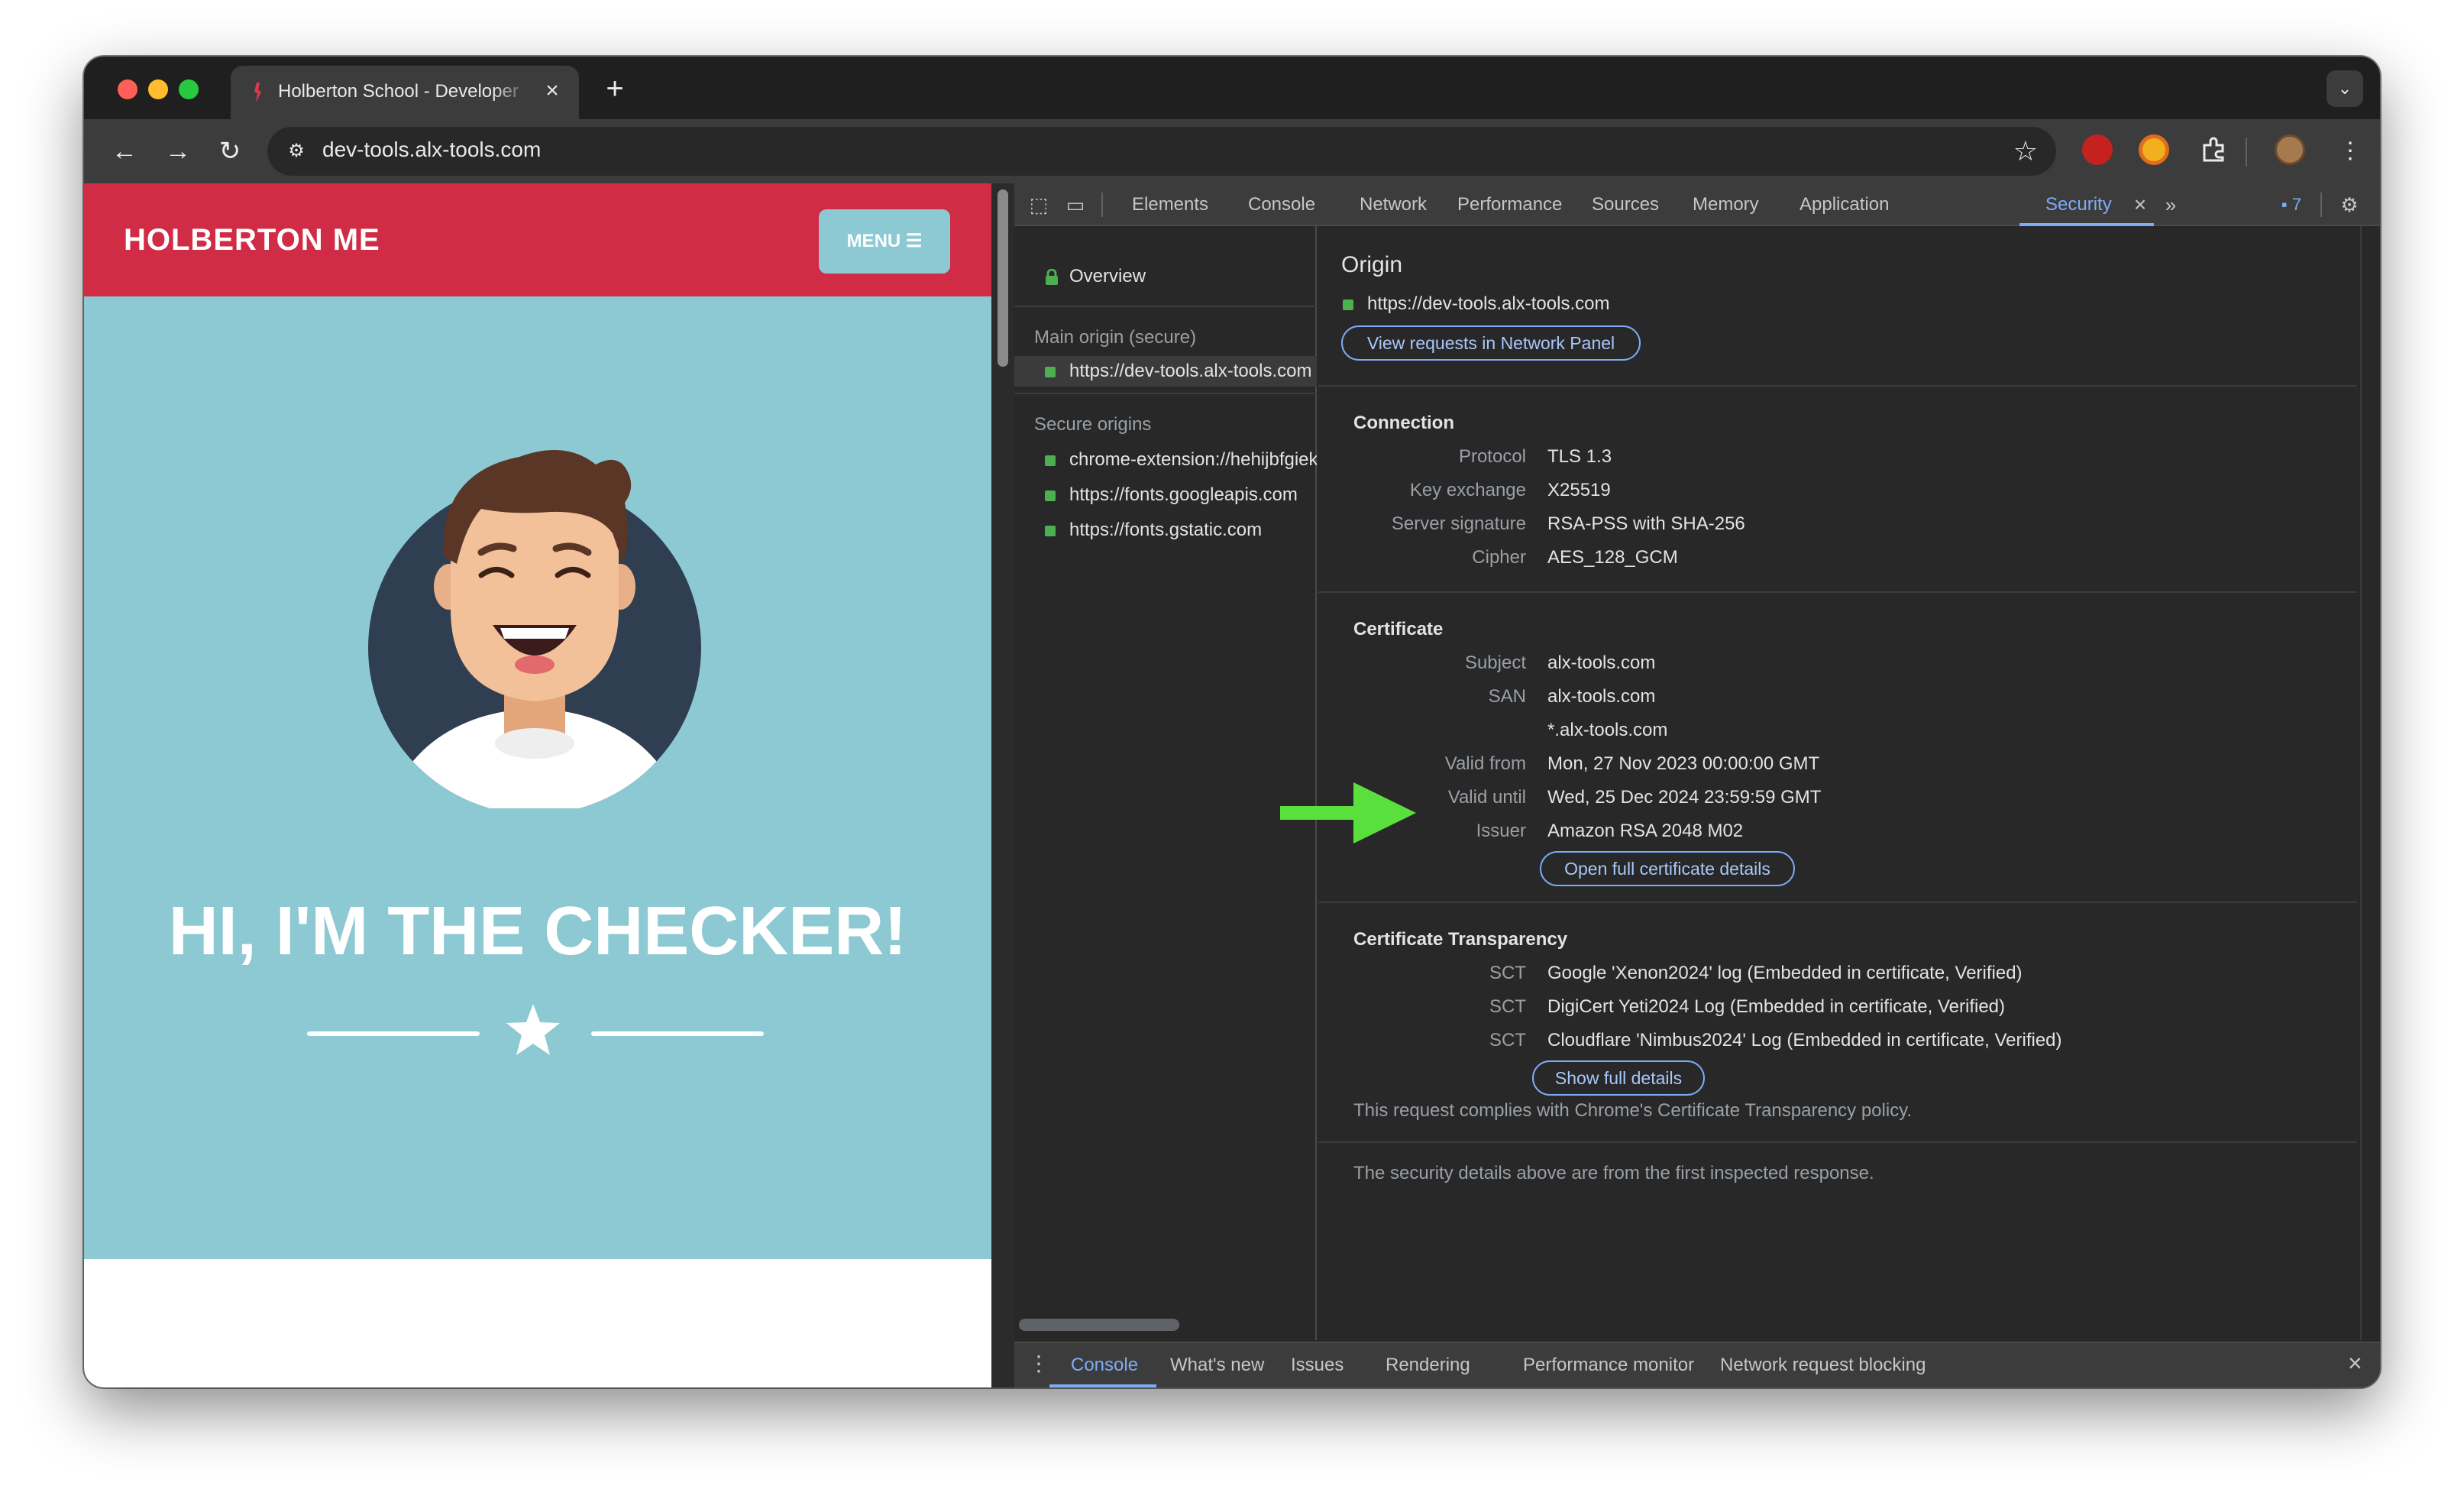 The width and height of the screenshot is (2464, 1499). Describe the element at coordinates (178, 152) in the screenshot. I see `forward-button: →` at that location.